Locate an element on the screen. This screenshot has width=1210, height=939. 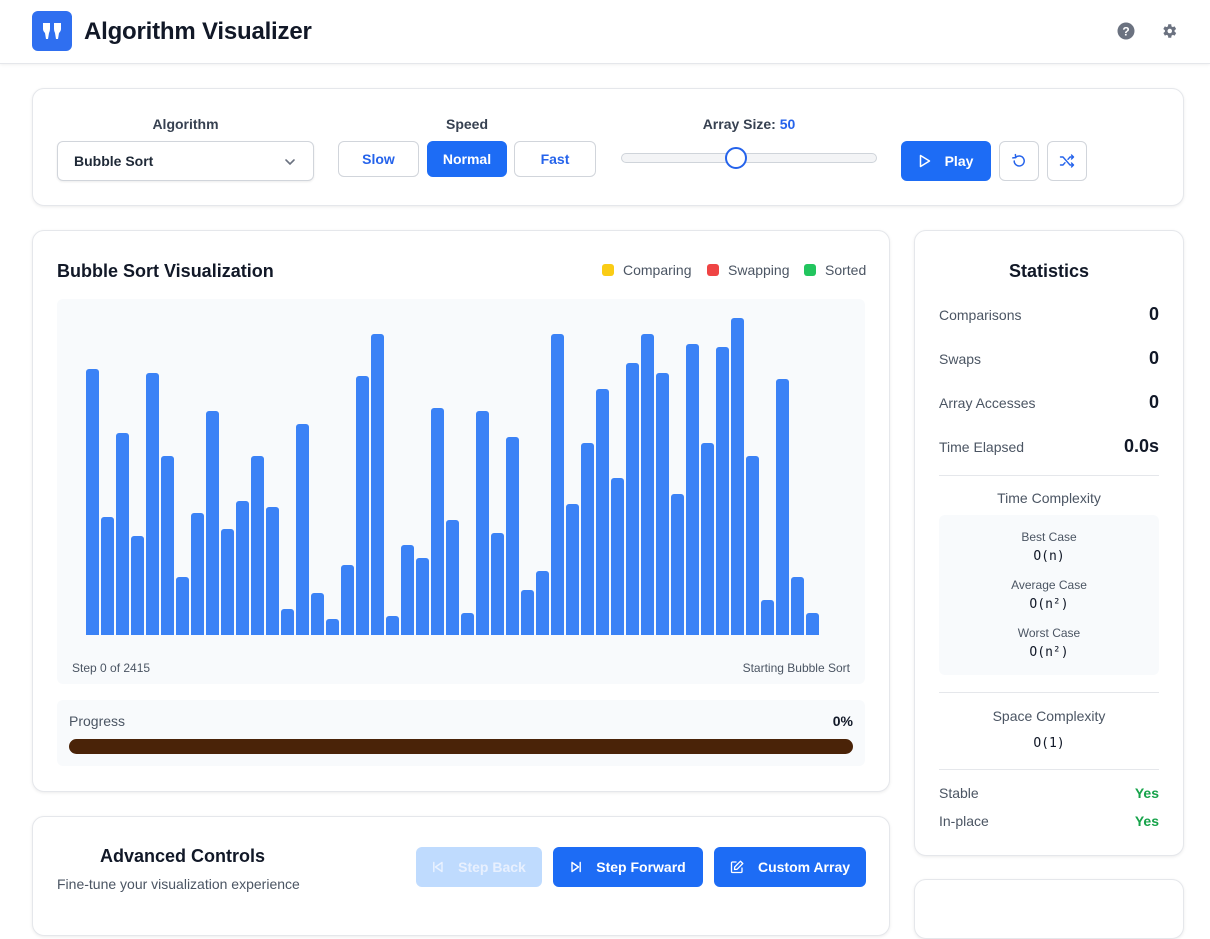
rotate-ccw-icon is located at coordinates (1018, 160).